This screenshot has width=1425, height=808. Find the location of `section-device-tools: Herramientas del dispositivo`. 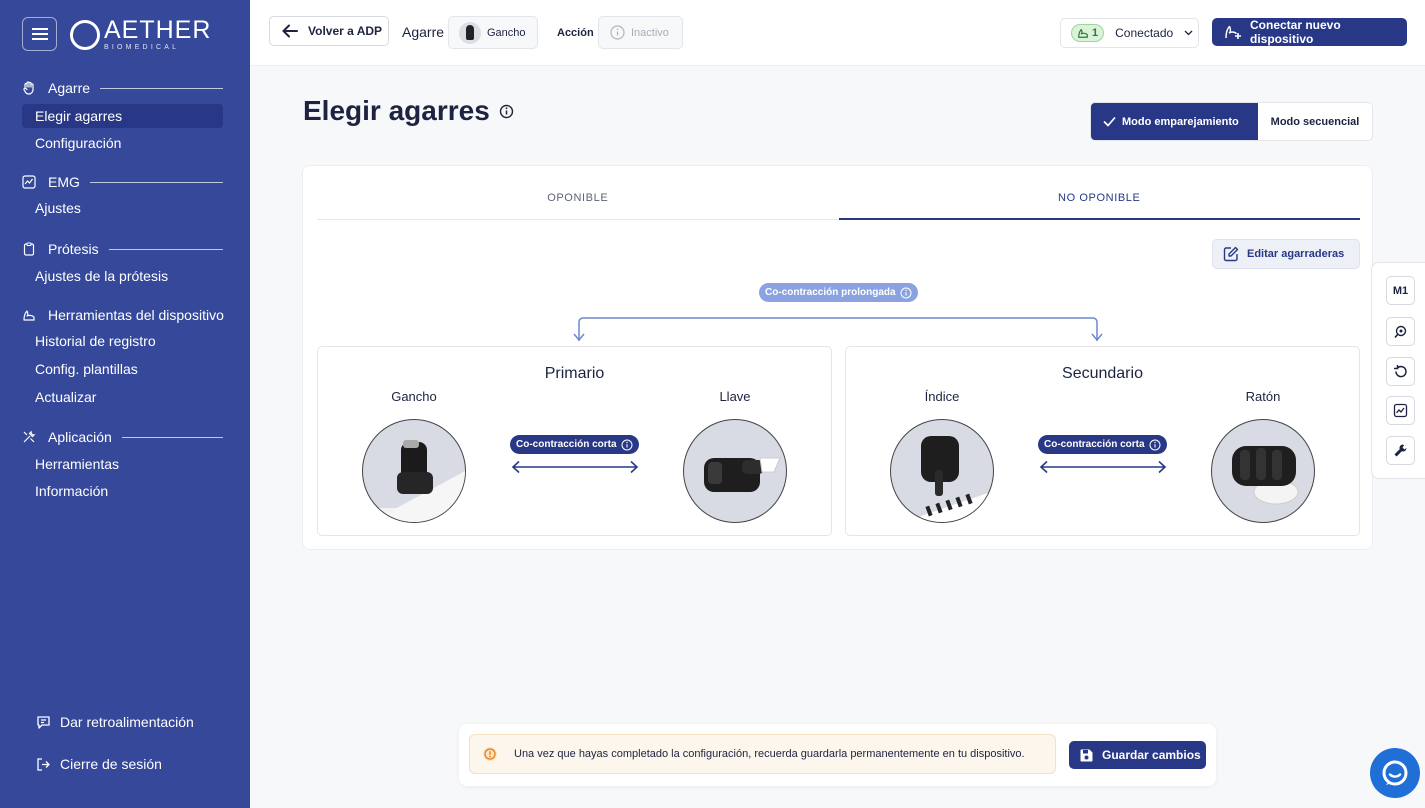

section-device-tools: Herramientas del dispositivo is located at coordinates (123, 315).